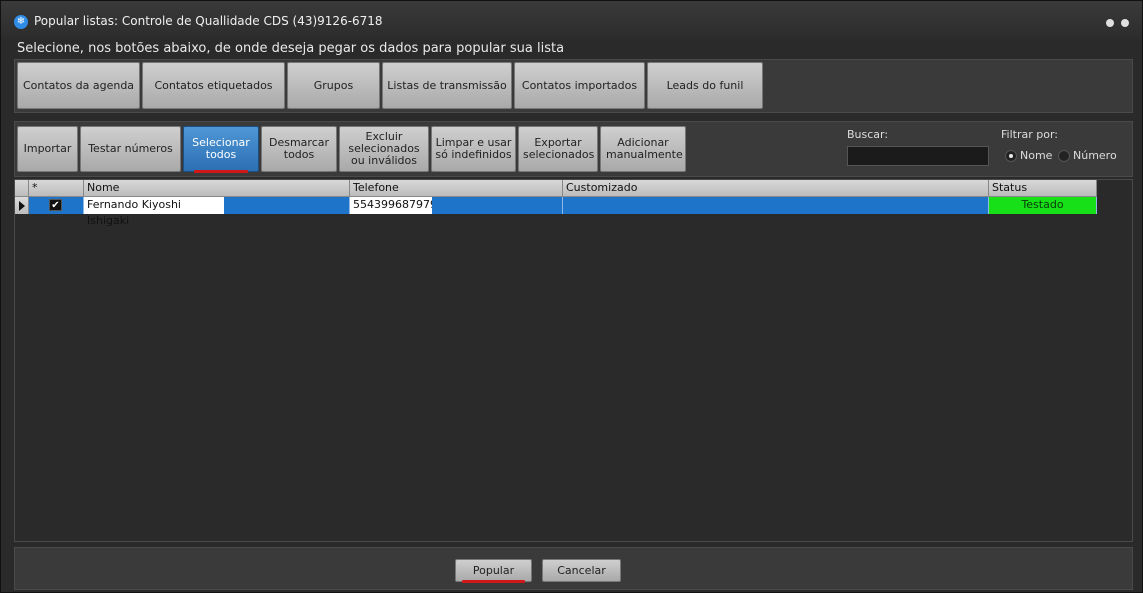 The height and width of the screenshot is (593, 1143). I want to click on adicionar-manualmente-label: Adicionar manualmente, so click(644, 148).